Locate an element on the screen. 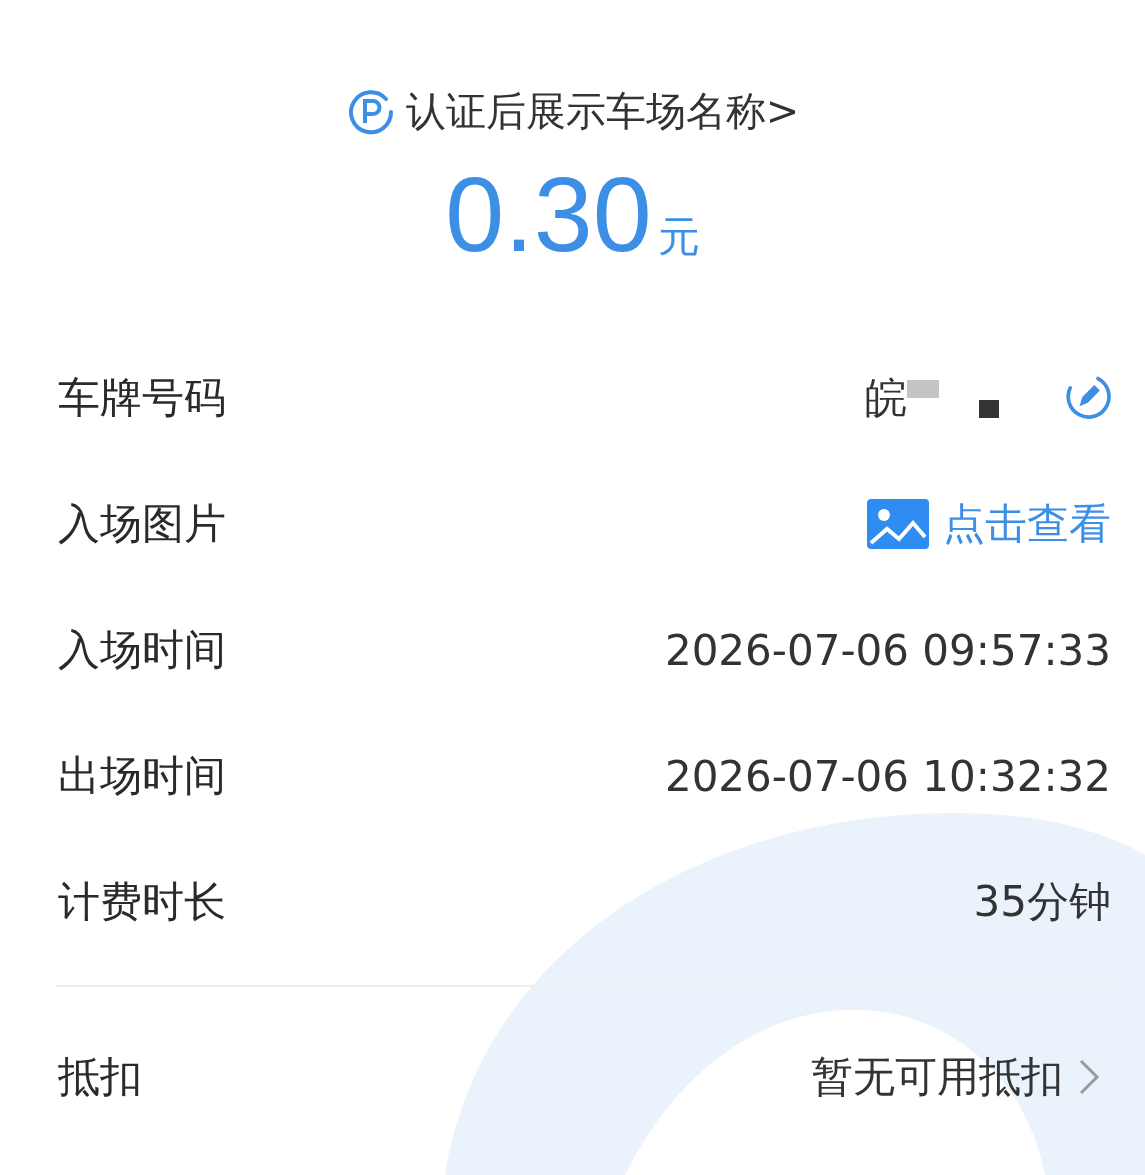  plate-number: 皖 is located at coordinates (886, 398).